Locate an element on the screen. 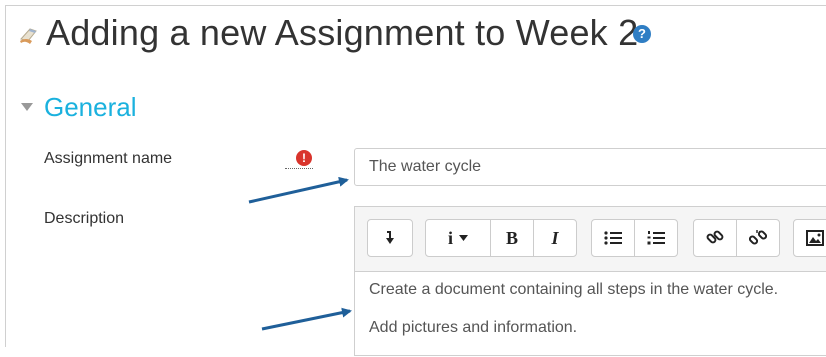  bold-button: B is located at coordinates (512, 238).